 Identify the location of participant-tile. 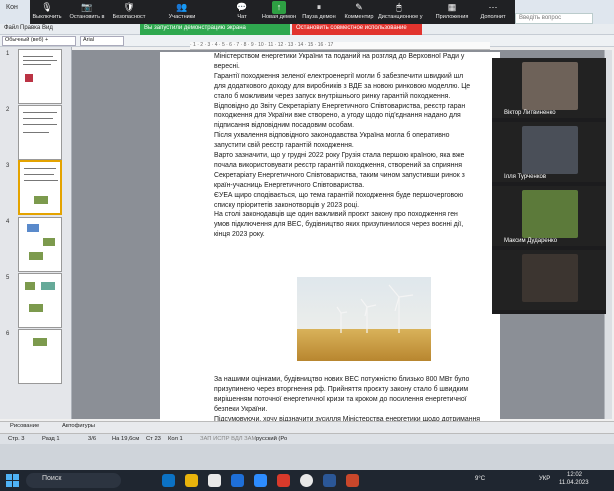
(549, 280).